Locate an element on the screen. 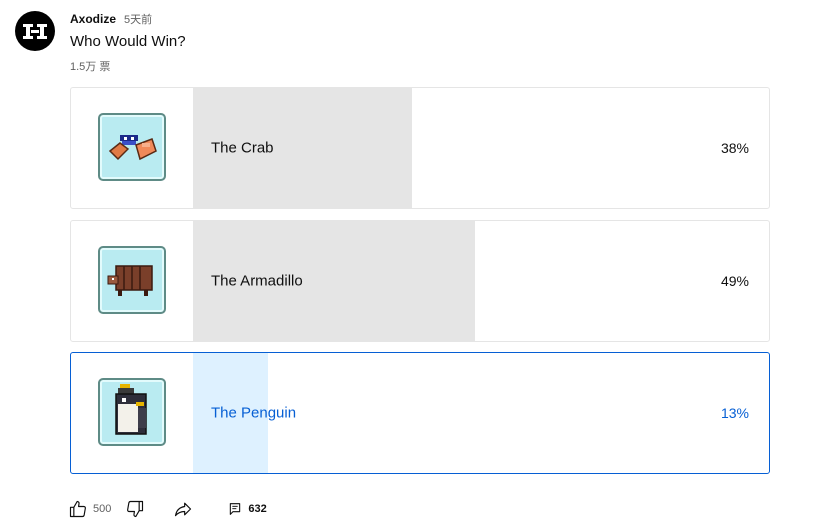  post-actions: 500 632 is located at coordinates (167, 509).